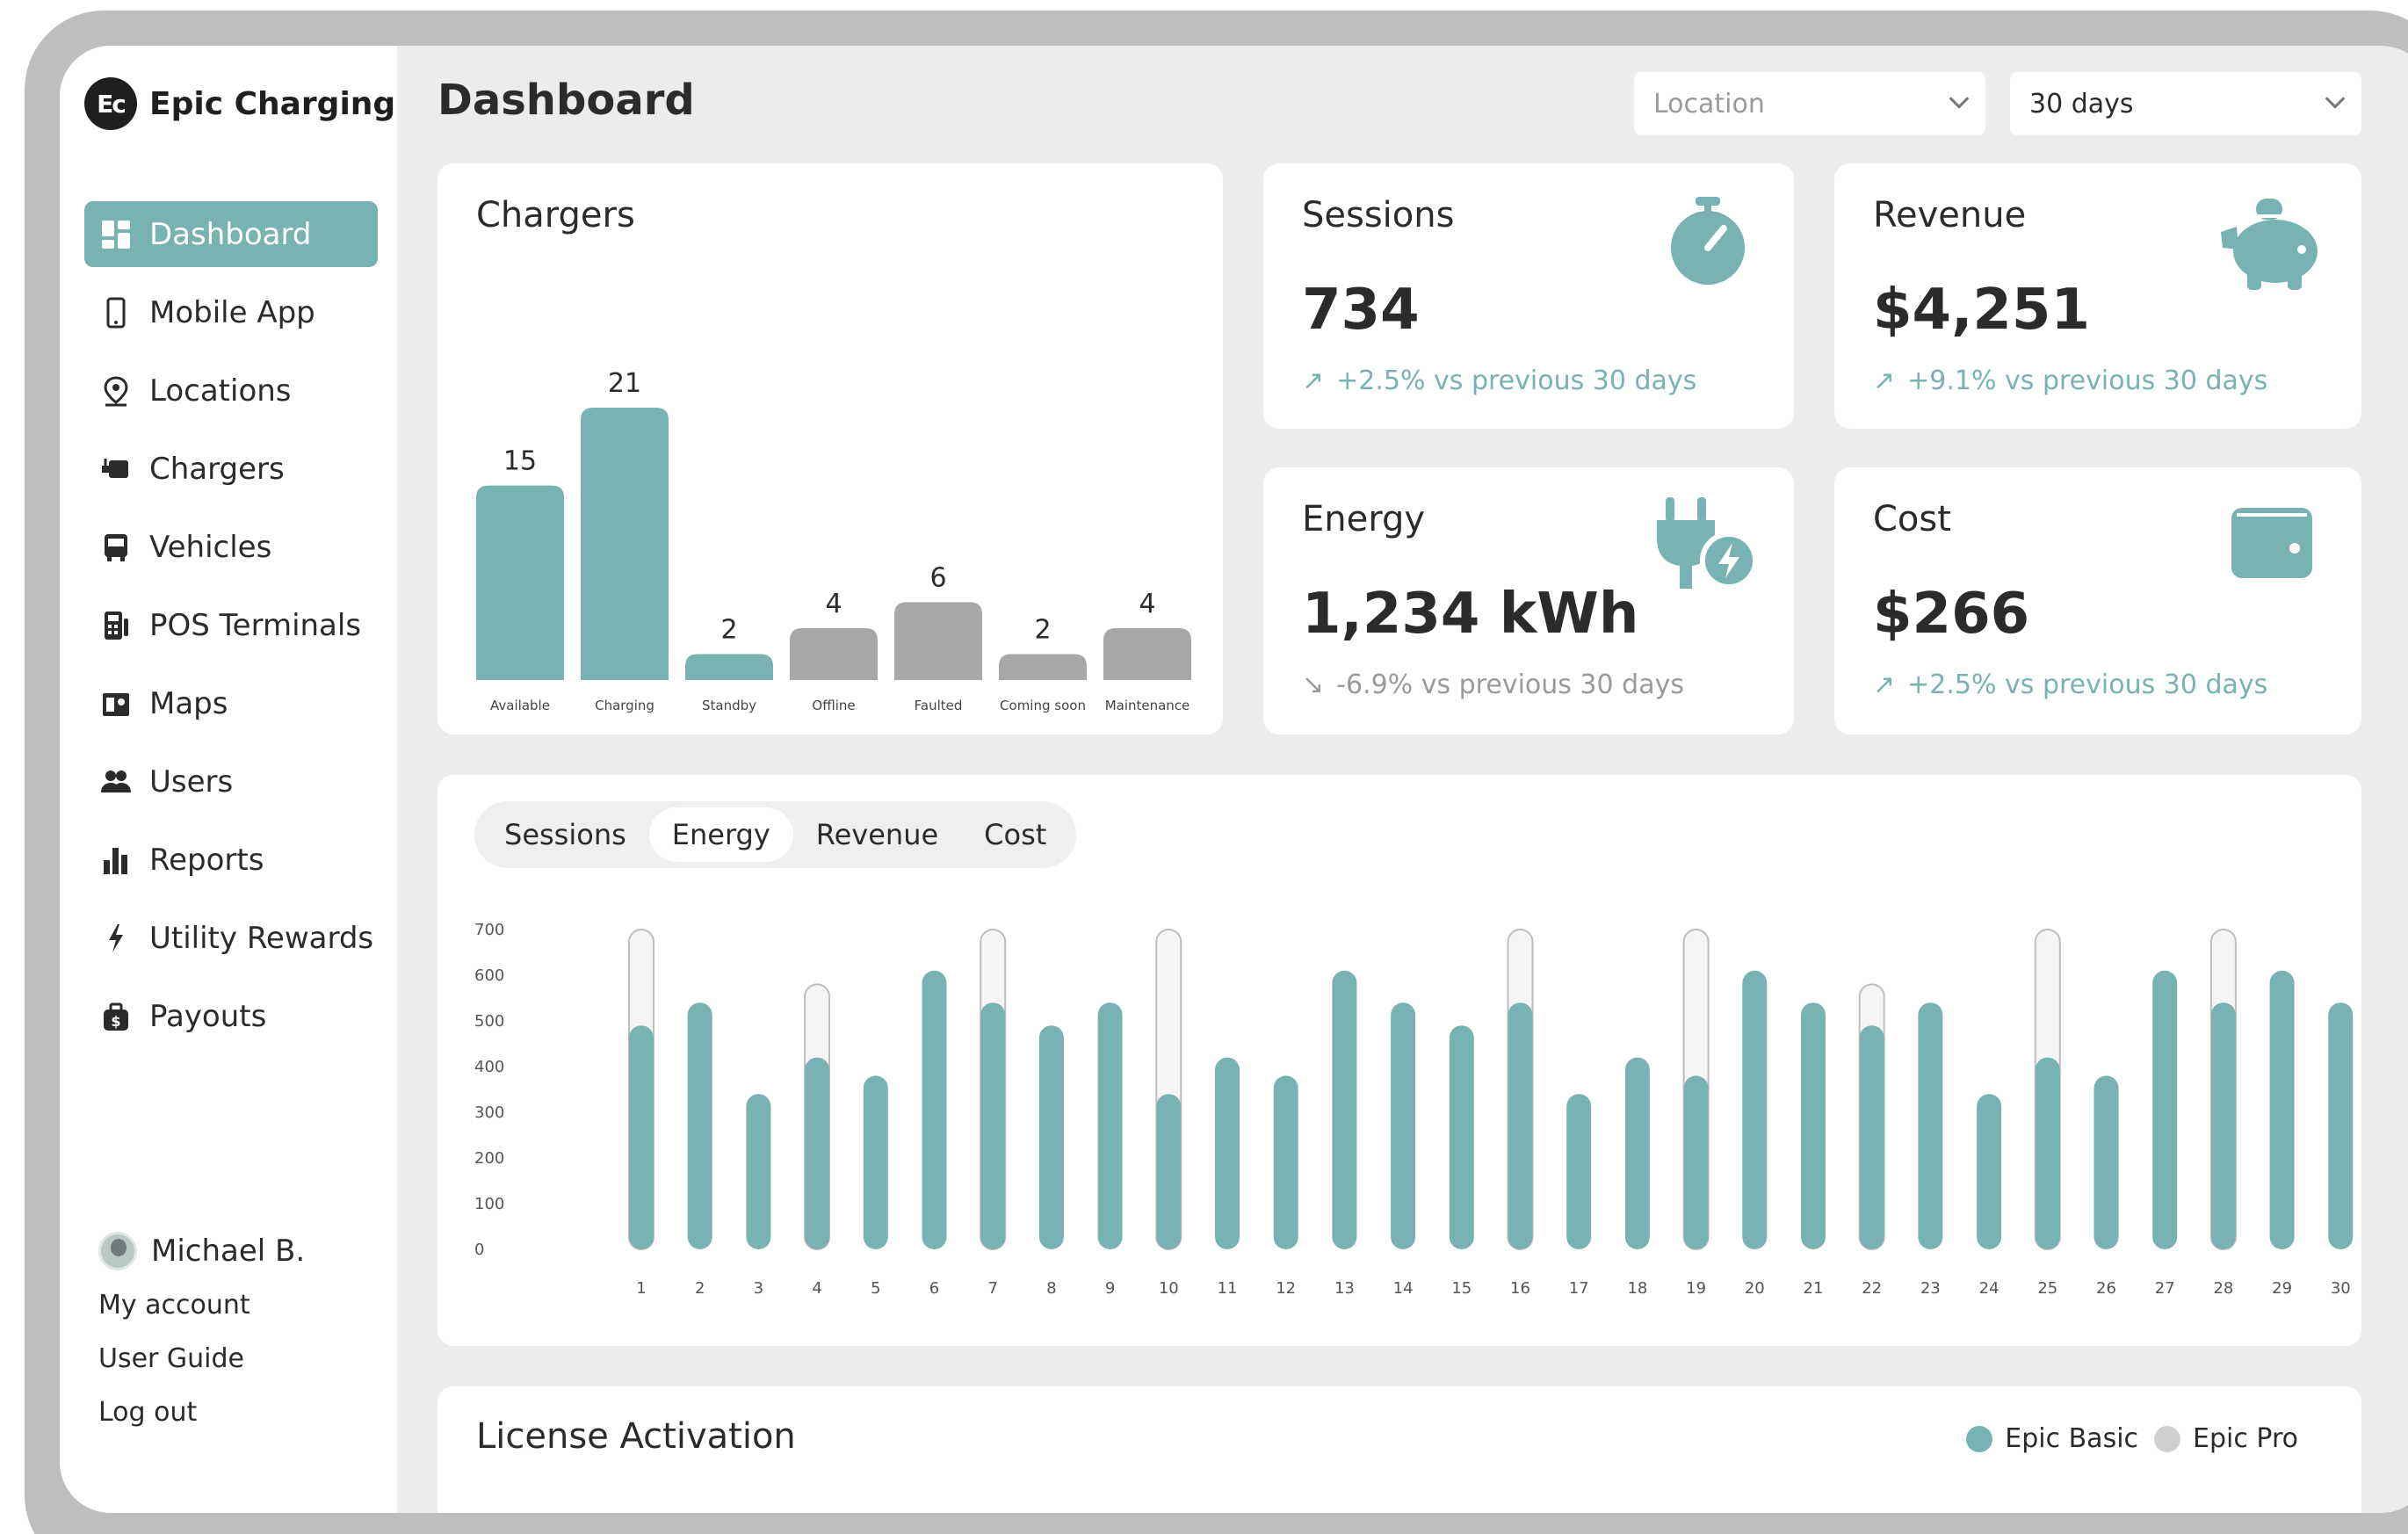  I want to click on x-tick-label: 8, so click(1051, 1288).